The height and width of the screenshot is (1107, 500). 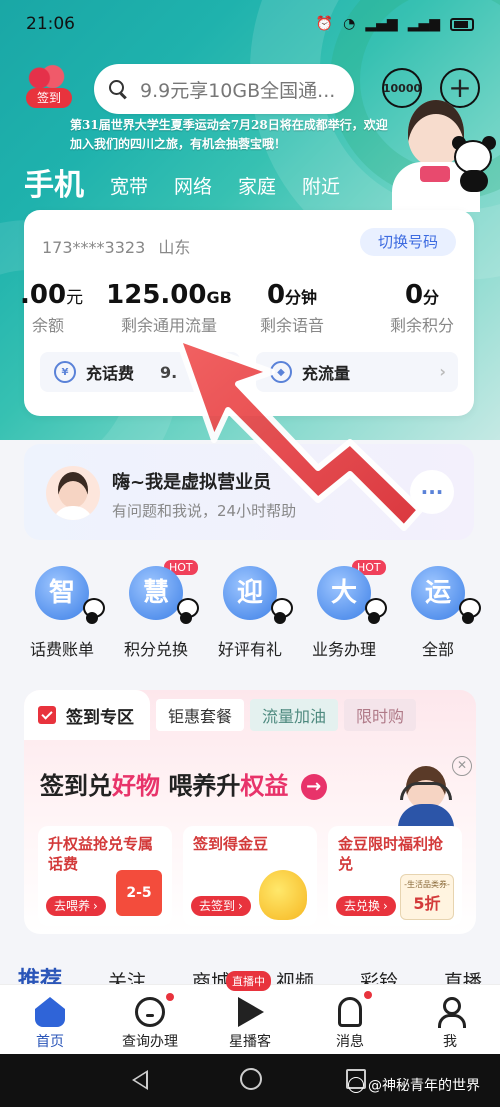 What do you see at coordinates (431, 297) in the screenshot?
I see `points-unit: 分` at bounding box center [431, 297].